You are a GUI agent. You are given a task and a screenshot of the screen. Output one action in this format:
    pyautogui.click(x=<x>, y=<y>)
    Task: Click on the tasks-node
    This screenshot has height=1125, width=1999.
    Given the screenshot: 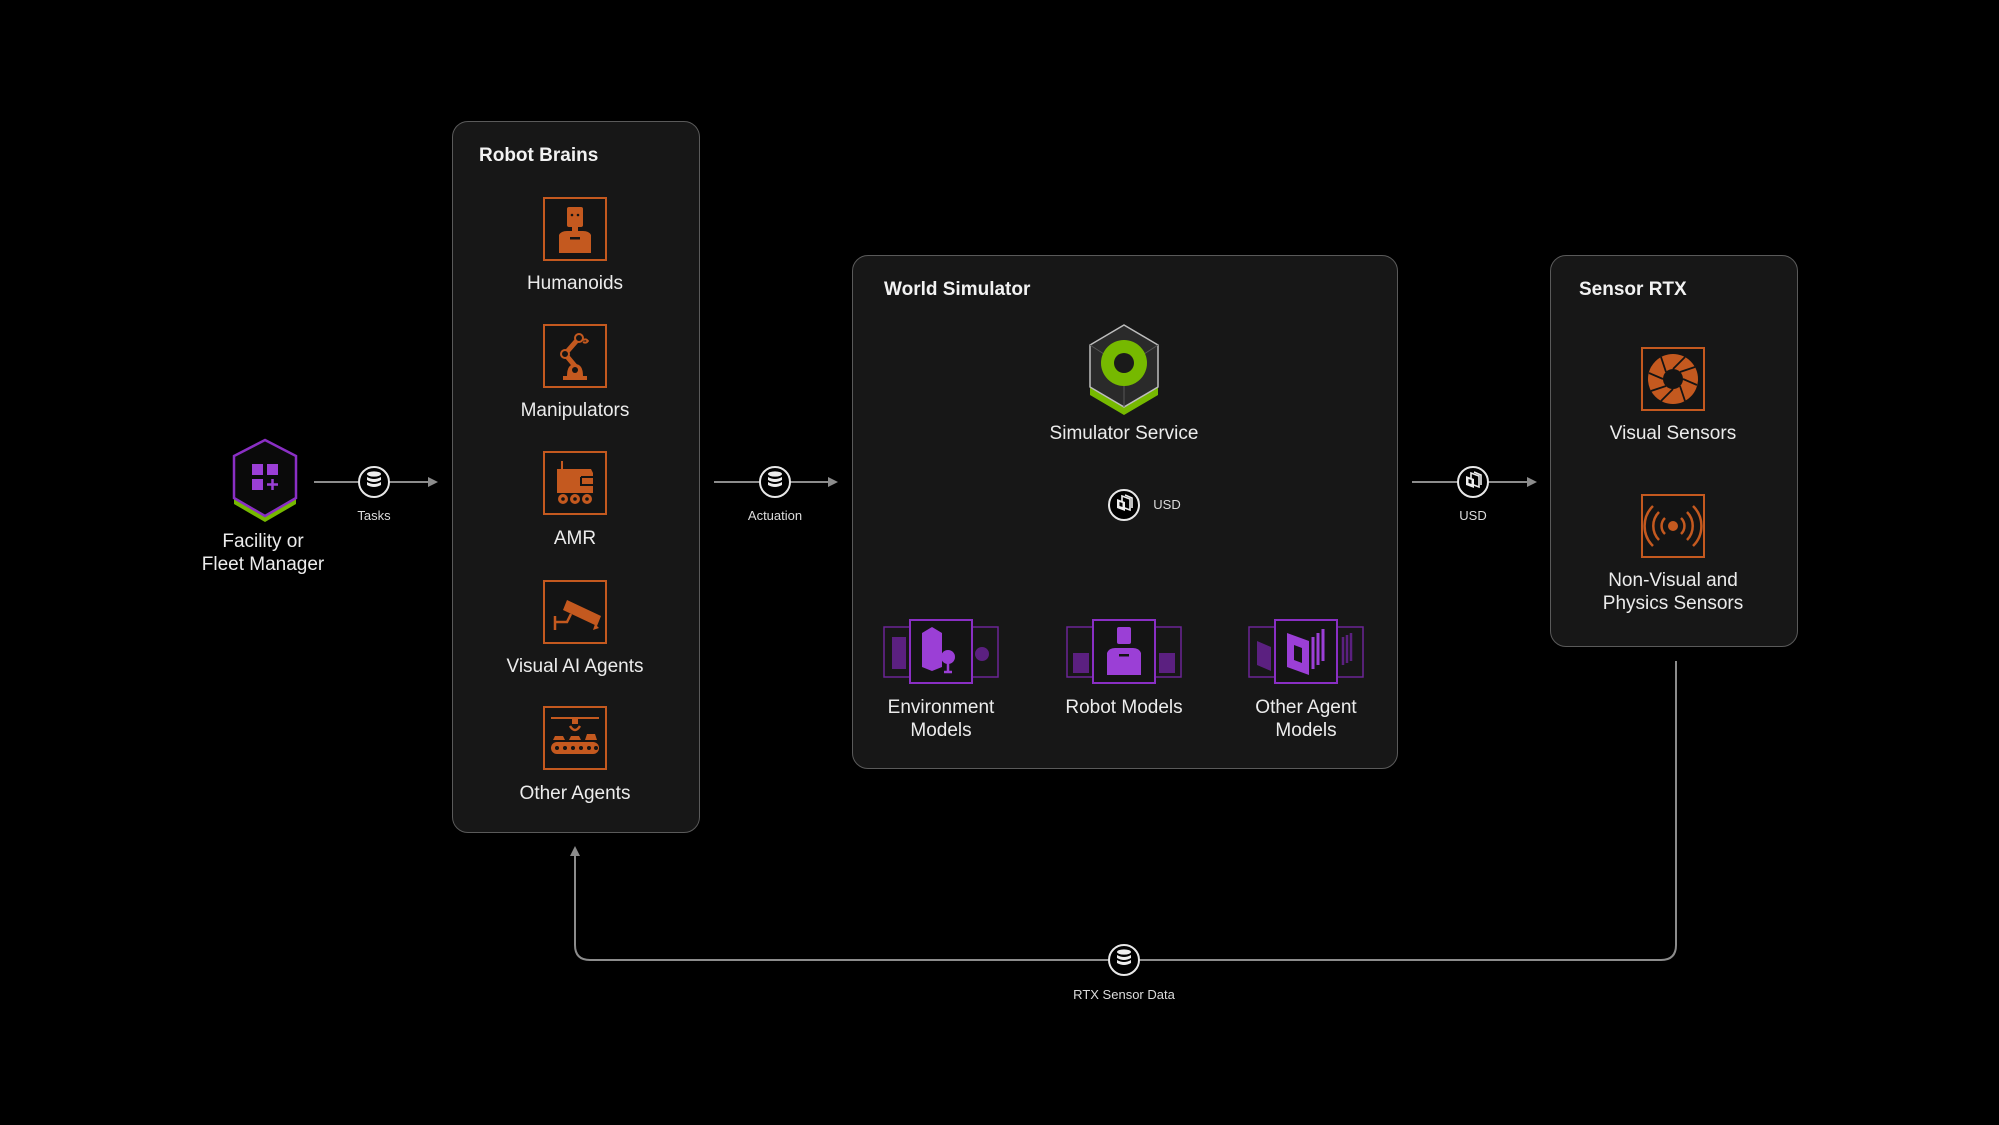 What is the action you would take?
    pyautogui.click(x=374, y=482)
    